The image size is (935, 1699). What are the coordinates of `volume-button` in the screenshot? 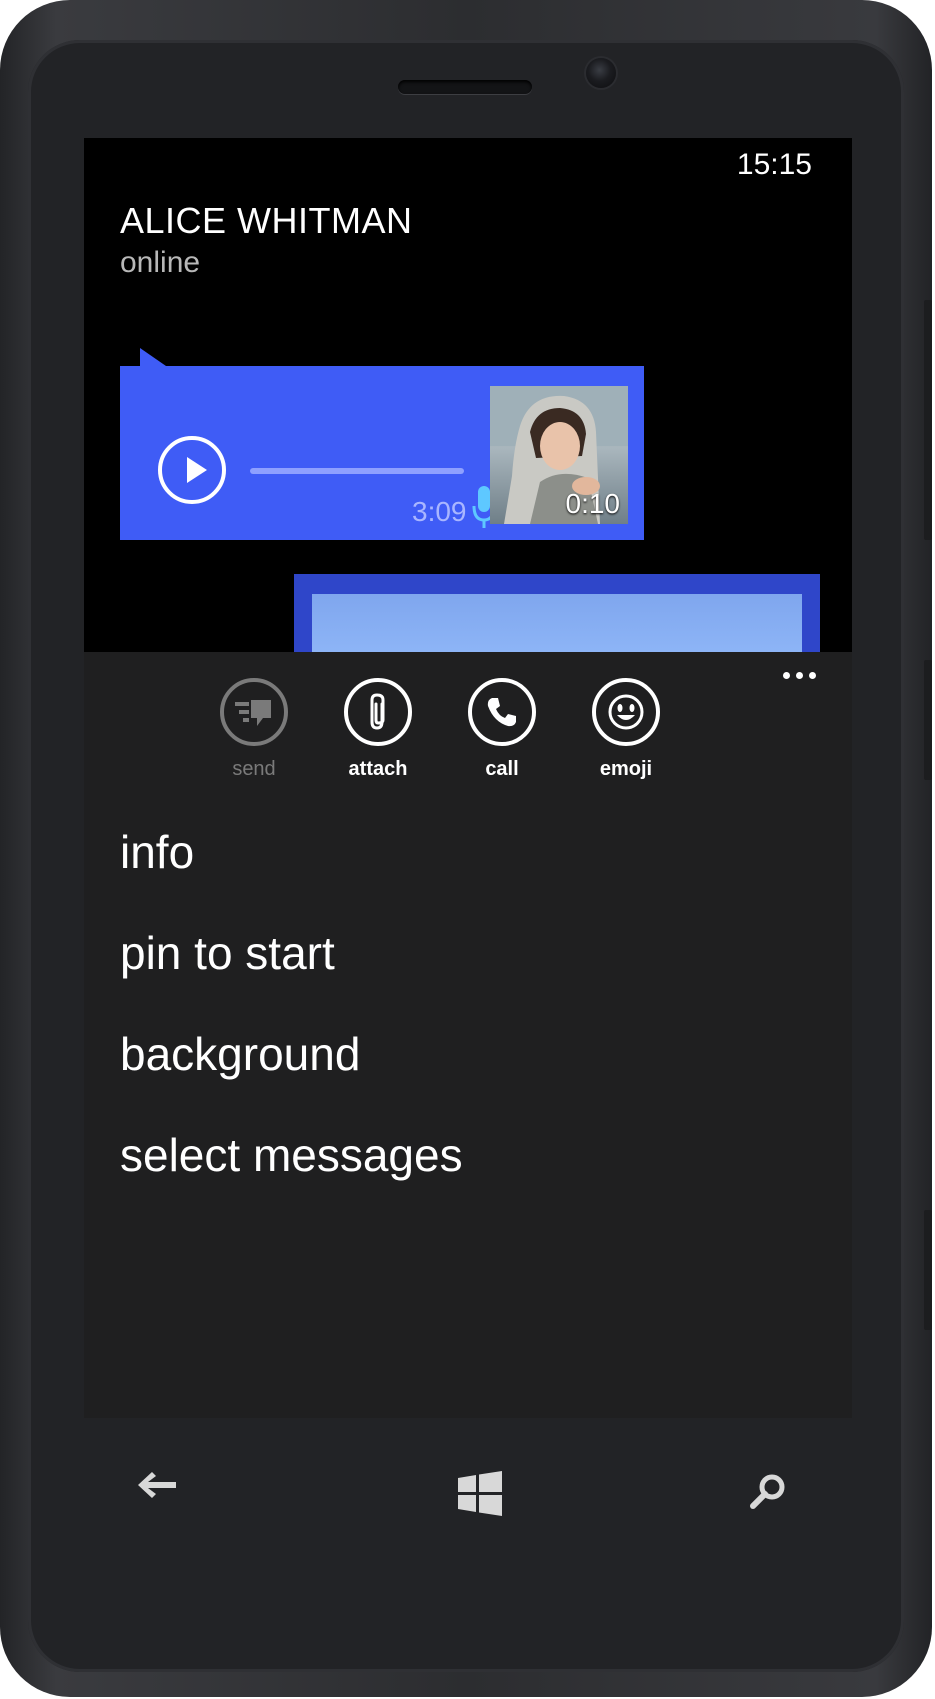 It's located at (928, 420).